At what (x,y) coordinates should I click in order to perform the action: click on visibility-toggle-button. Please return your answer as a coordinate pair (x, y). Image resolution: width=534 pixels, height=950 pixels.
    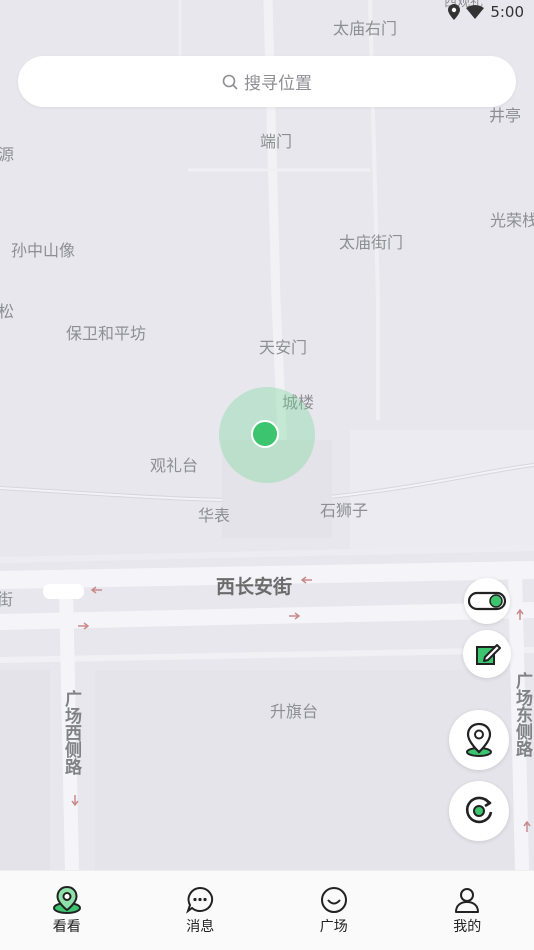
    Looking at the image, I should click on (487, 601).